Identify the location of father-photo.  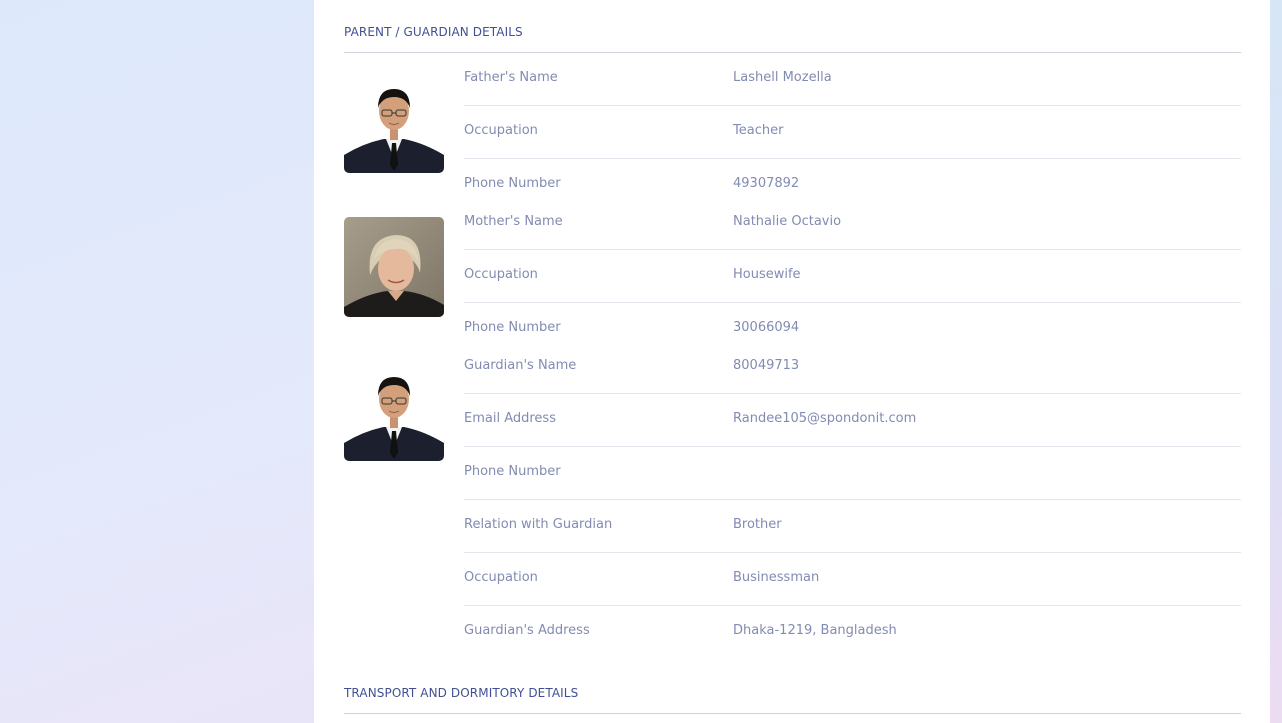
(394, 123).